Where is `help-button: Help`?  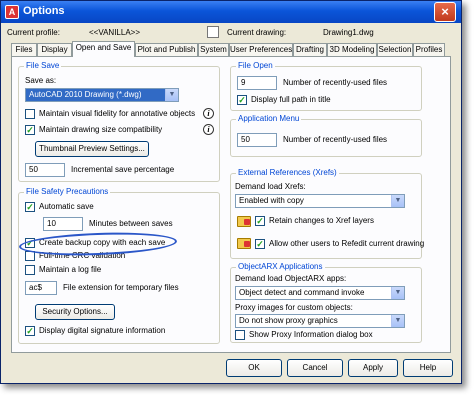
help-button: Help is located at coordinates (428, 368).